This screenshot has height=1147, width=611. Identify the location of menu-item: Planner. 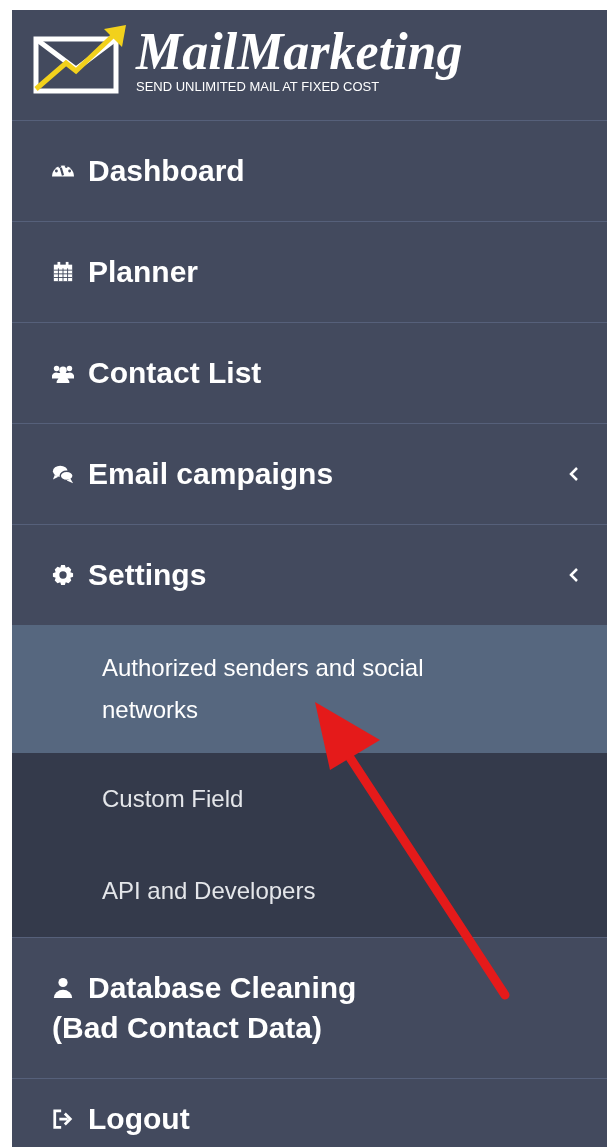
(125, 272).